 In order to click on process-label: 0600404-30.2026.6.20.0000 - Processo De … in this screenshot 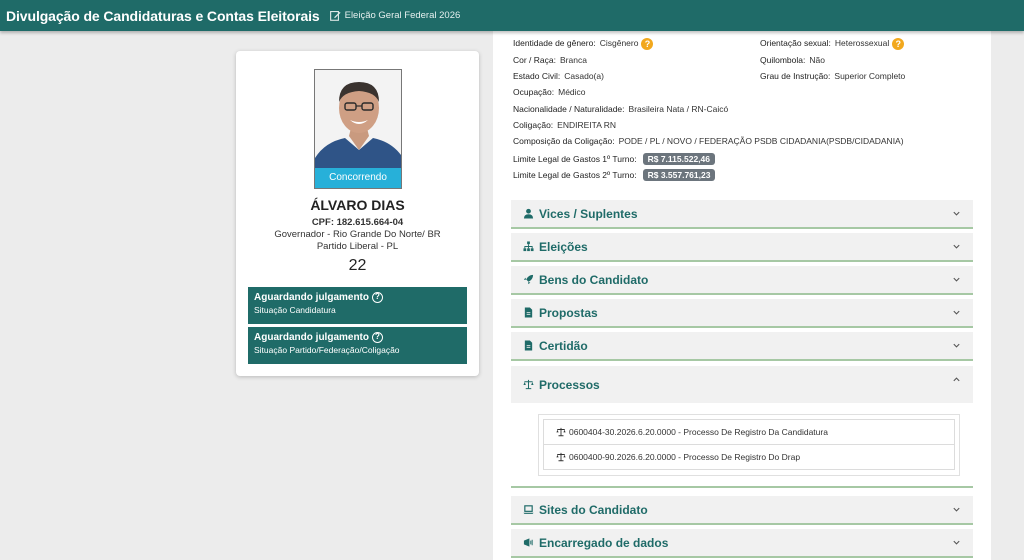, I will do `click(698, 432)`.